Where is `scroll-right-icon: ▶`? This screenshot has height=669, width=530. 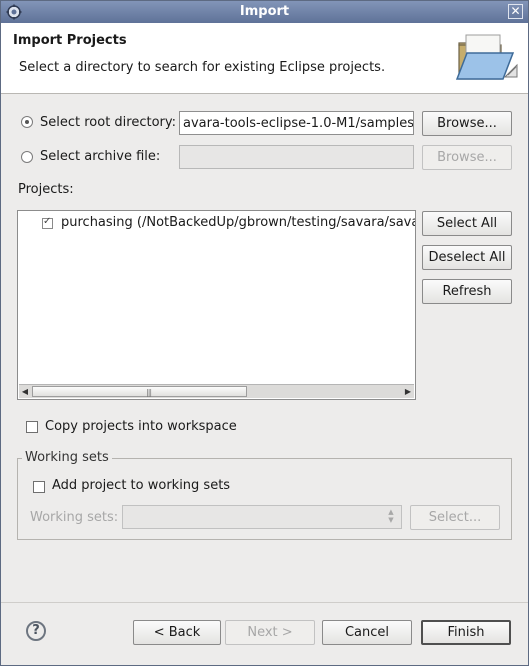 scroll-right-icon: ▶ is located at coordinates (408, 391).